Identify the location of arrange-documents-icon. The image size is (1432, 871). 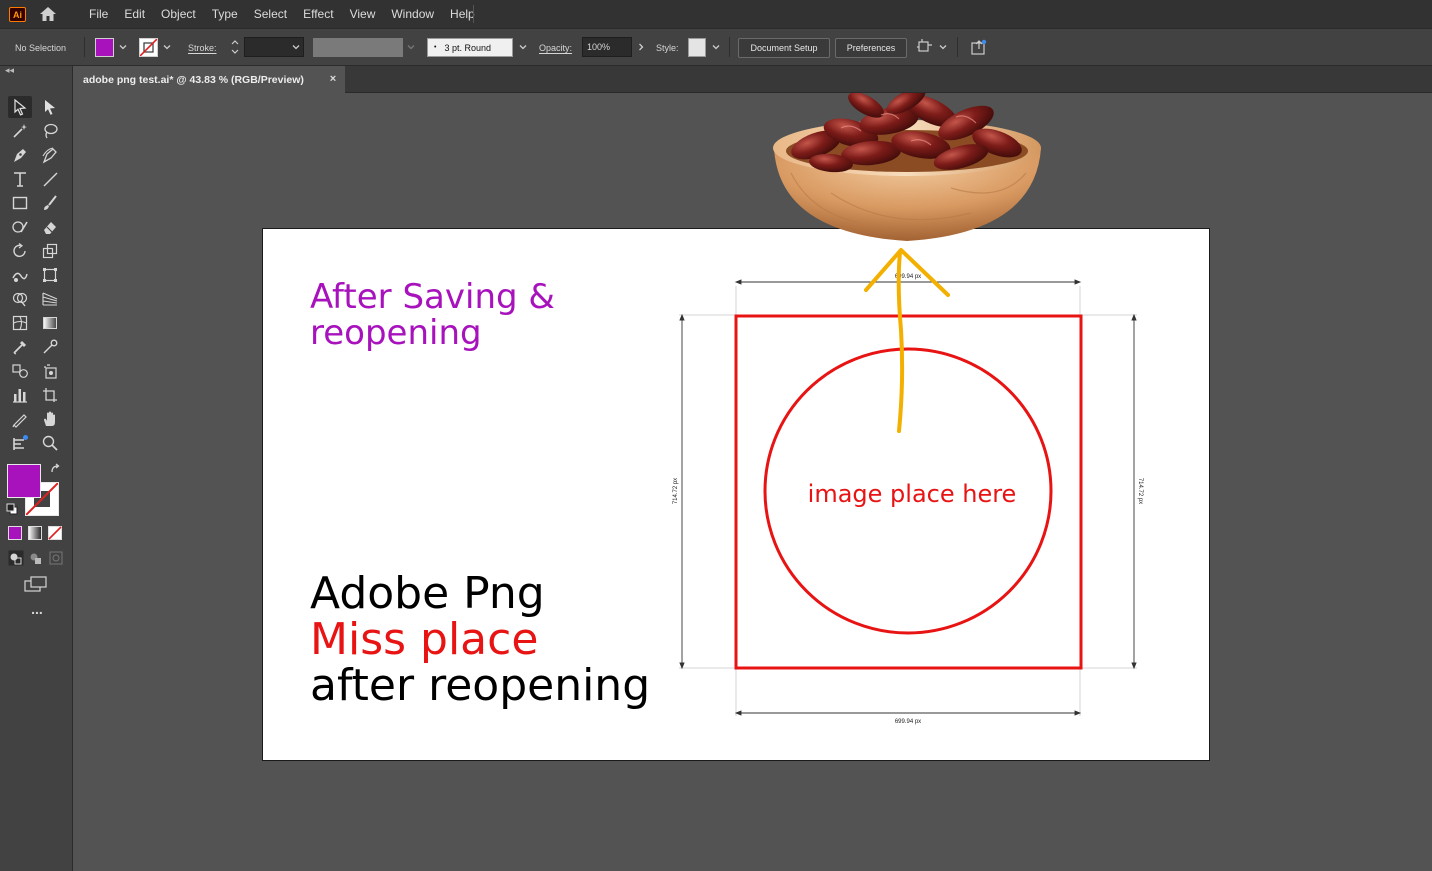
(925, 47).